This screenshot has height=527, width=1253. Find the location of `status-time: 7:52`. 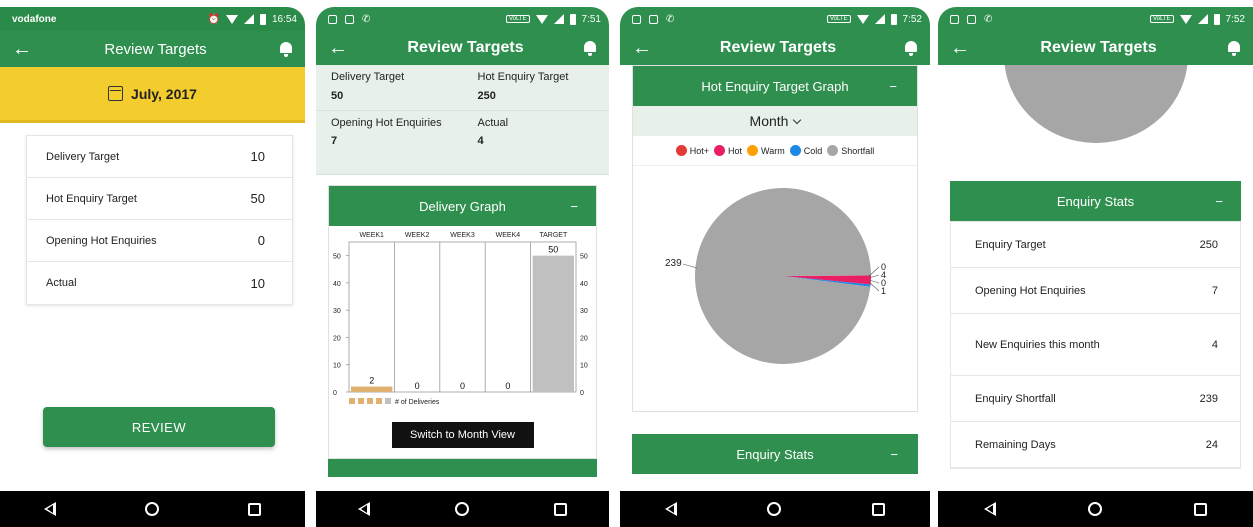

status-time: 7:52 is located at coordinates (1235, 19).